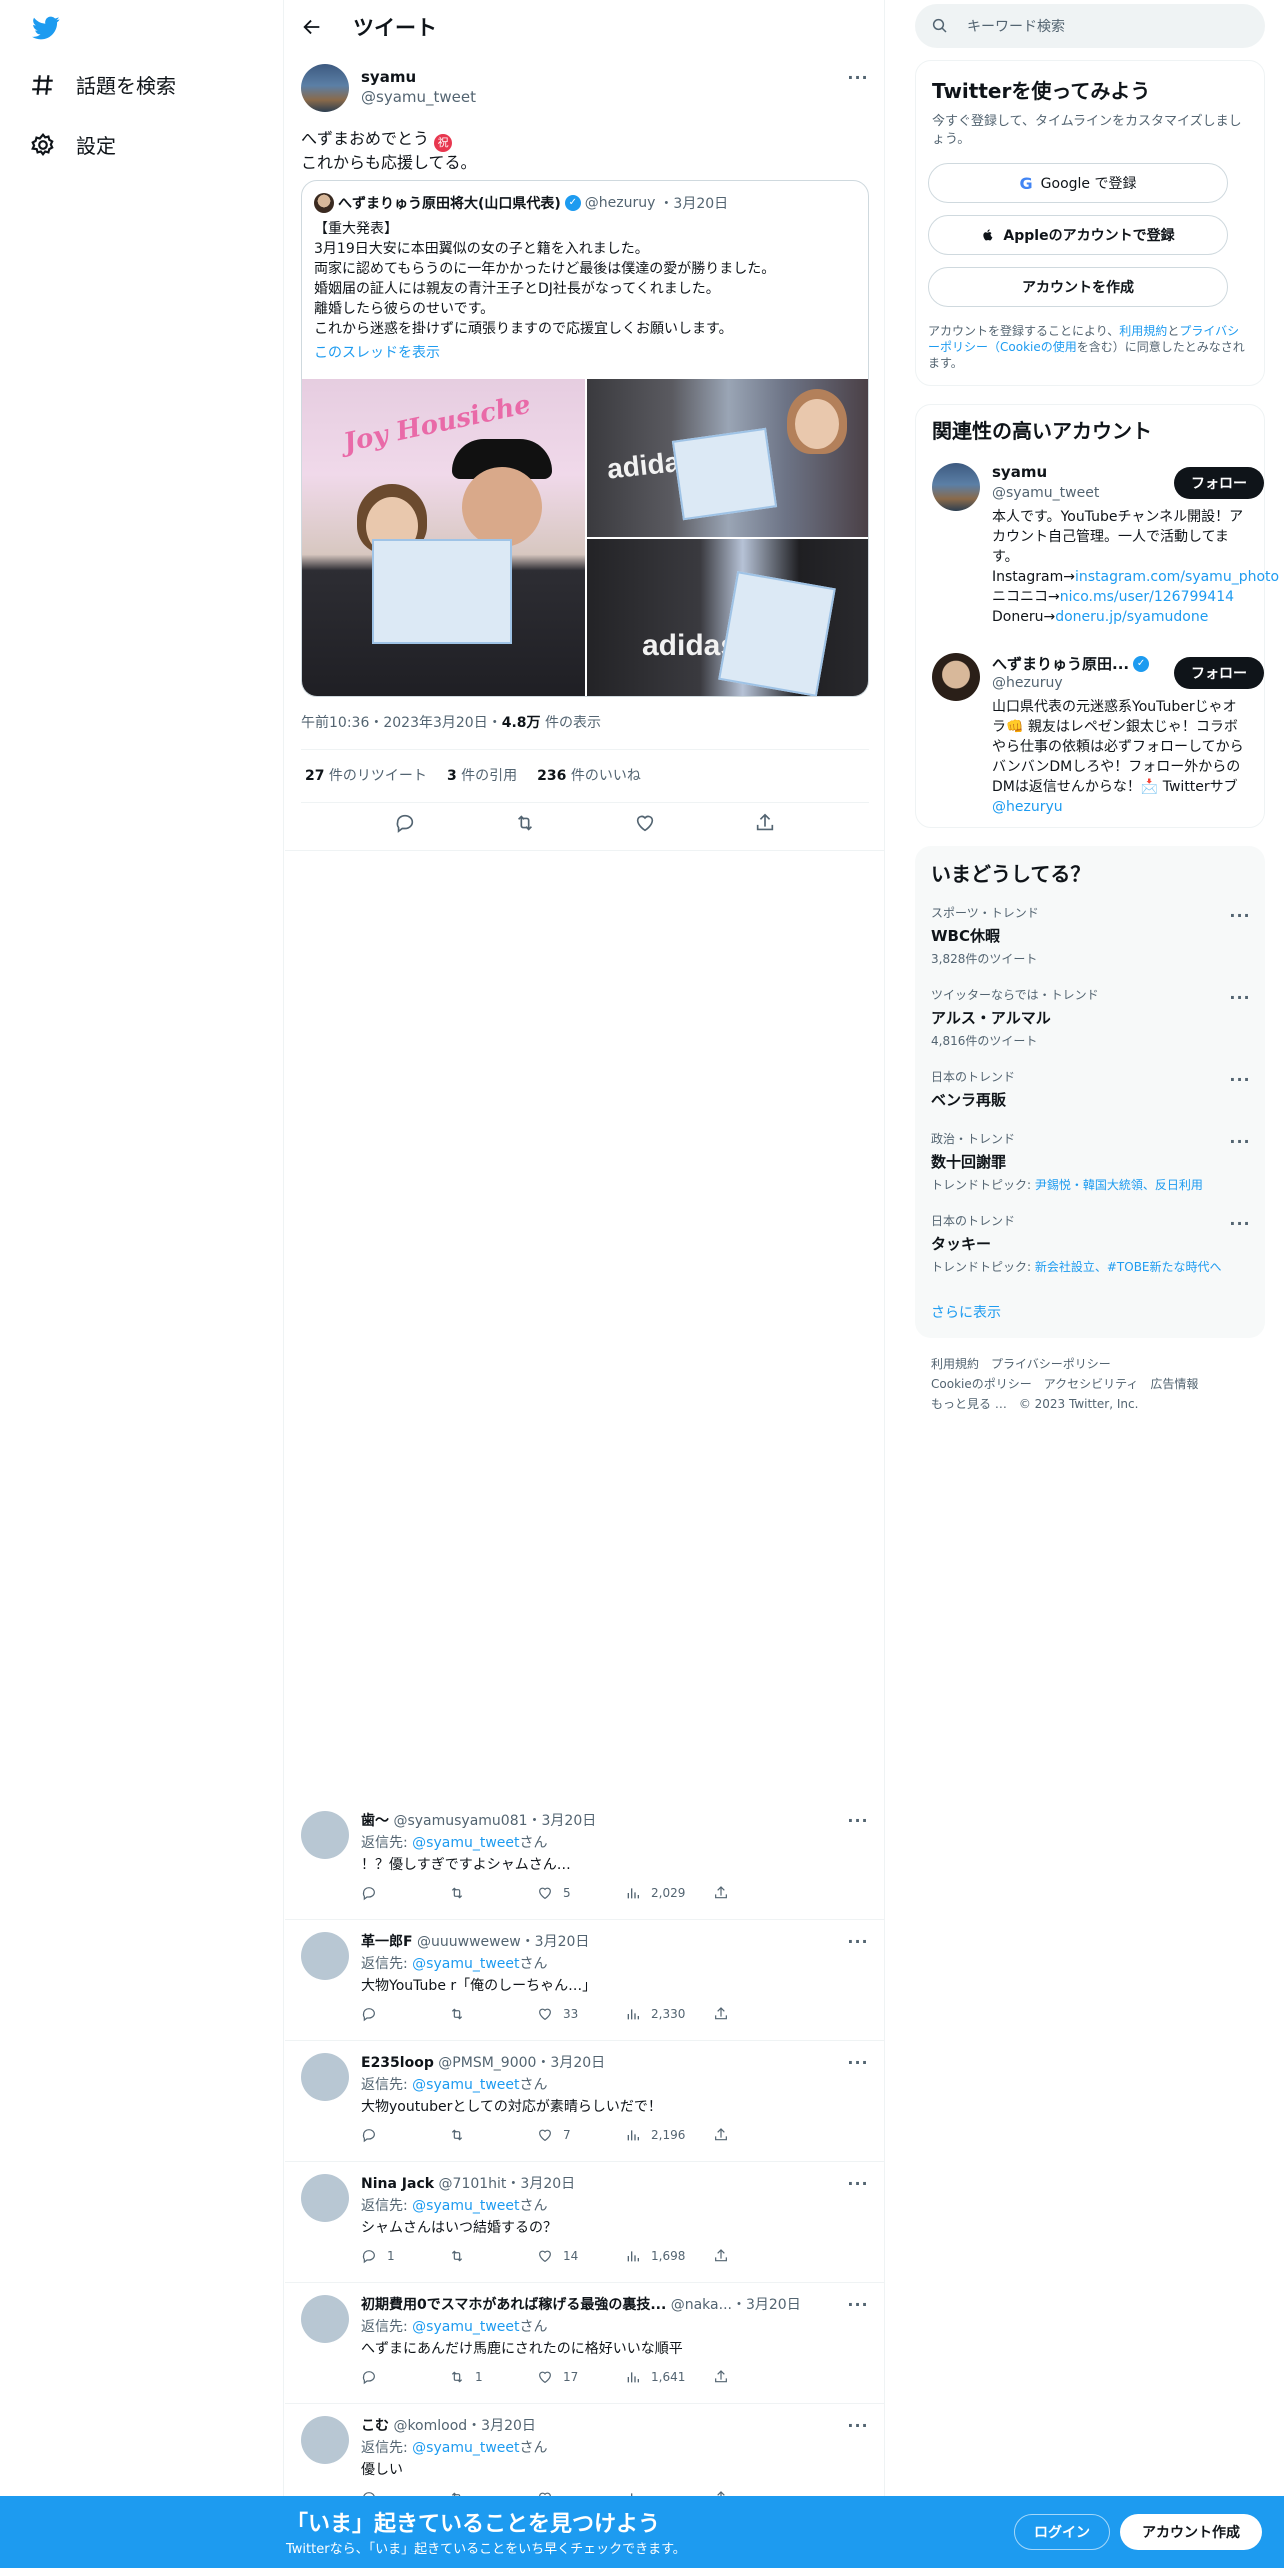  I want to click on reply-like-action: 17, so click(581, 2377).